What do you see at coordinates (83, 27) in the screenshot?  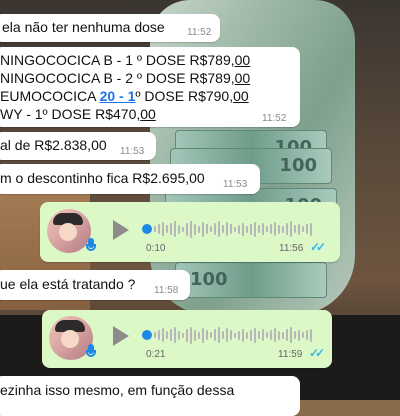 I see `message-text: ela não ter nenhuma dose` at bounding box center [83, 27].